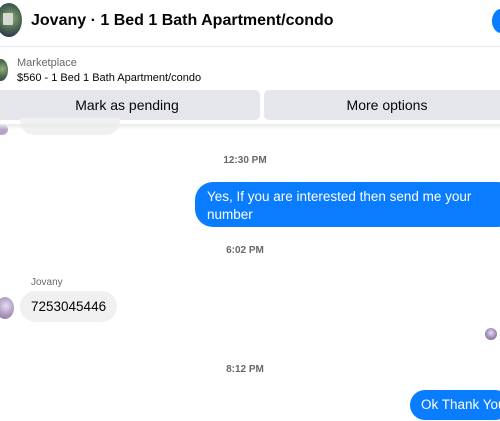 The width and height of the screenshot is (500, 421). Describe the element at coordinates (245, 369) in the screenshot. I see `message-timestamp: 8:12 PM` at that location.